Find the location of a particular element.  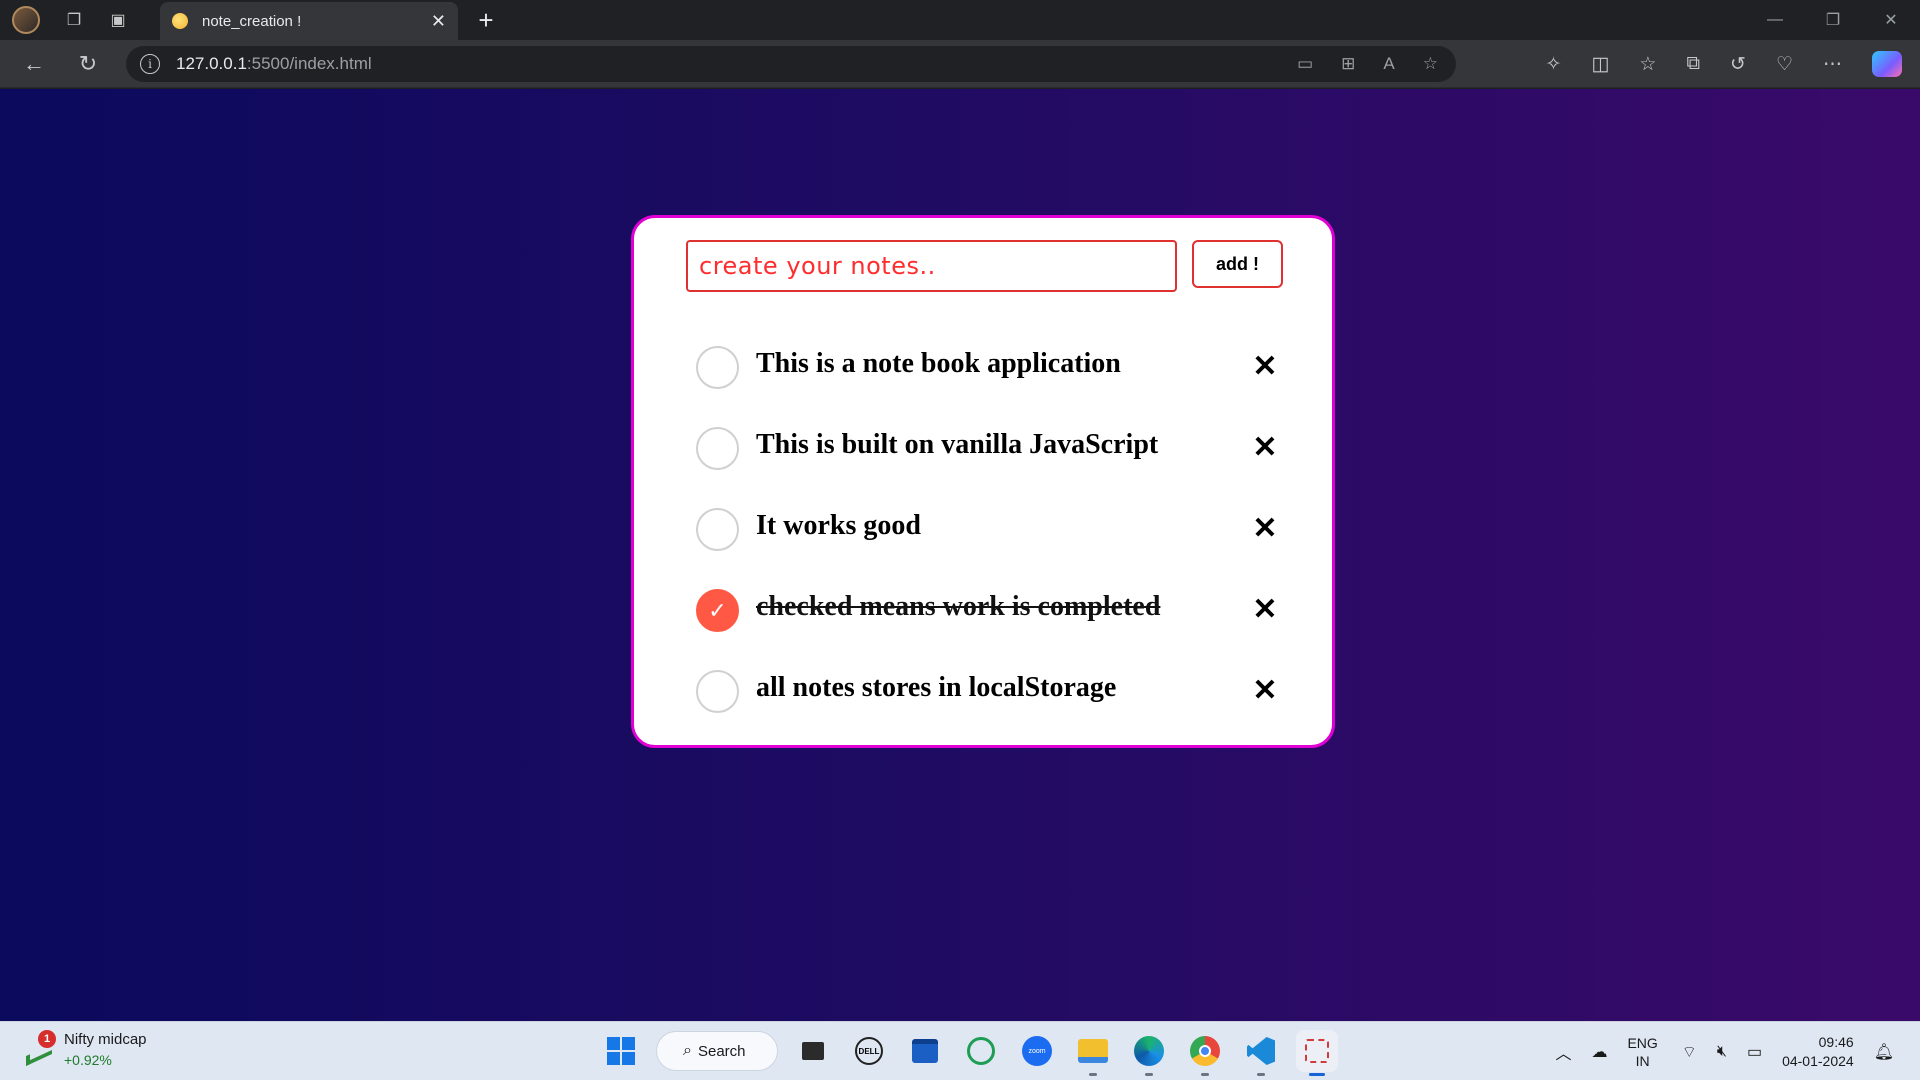

list-item: all notes stores in localStorage ✕ is located at coordinates (991, 708).